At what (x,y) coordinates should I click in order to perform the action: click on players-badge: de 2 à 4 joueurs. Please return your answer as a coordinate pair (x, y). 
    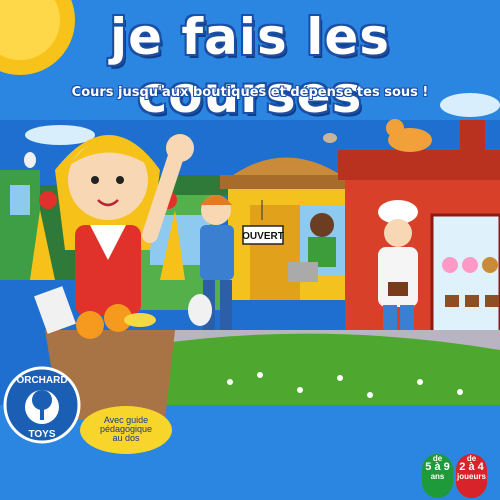
    Looking at the image, I should click on (471, 476).